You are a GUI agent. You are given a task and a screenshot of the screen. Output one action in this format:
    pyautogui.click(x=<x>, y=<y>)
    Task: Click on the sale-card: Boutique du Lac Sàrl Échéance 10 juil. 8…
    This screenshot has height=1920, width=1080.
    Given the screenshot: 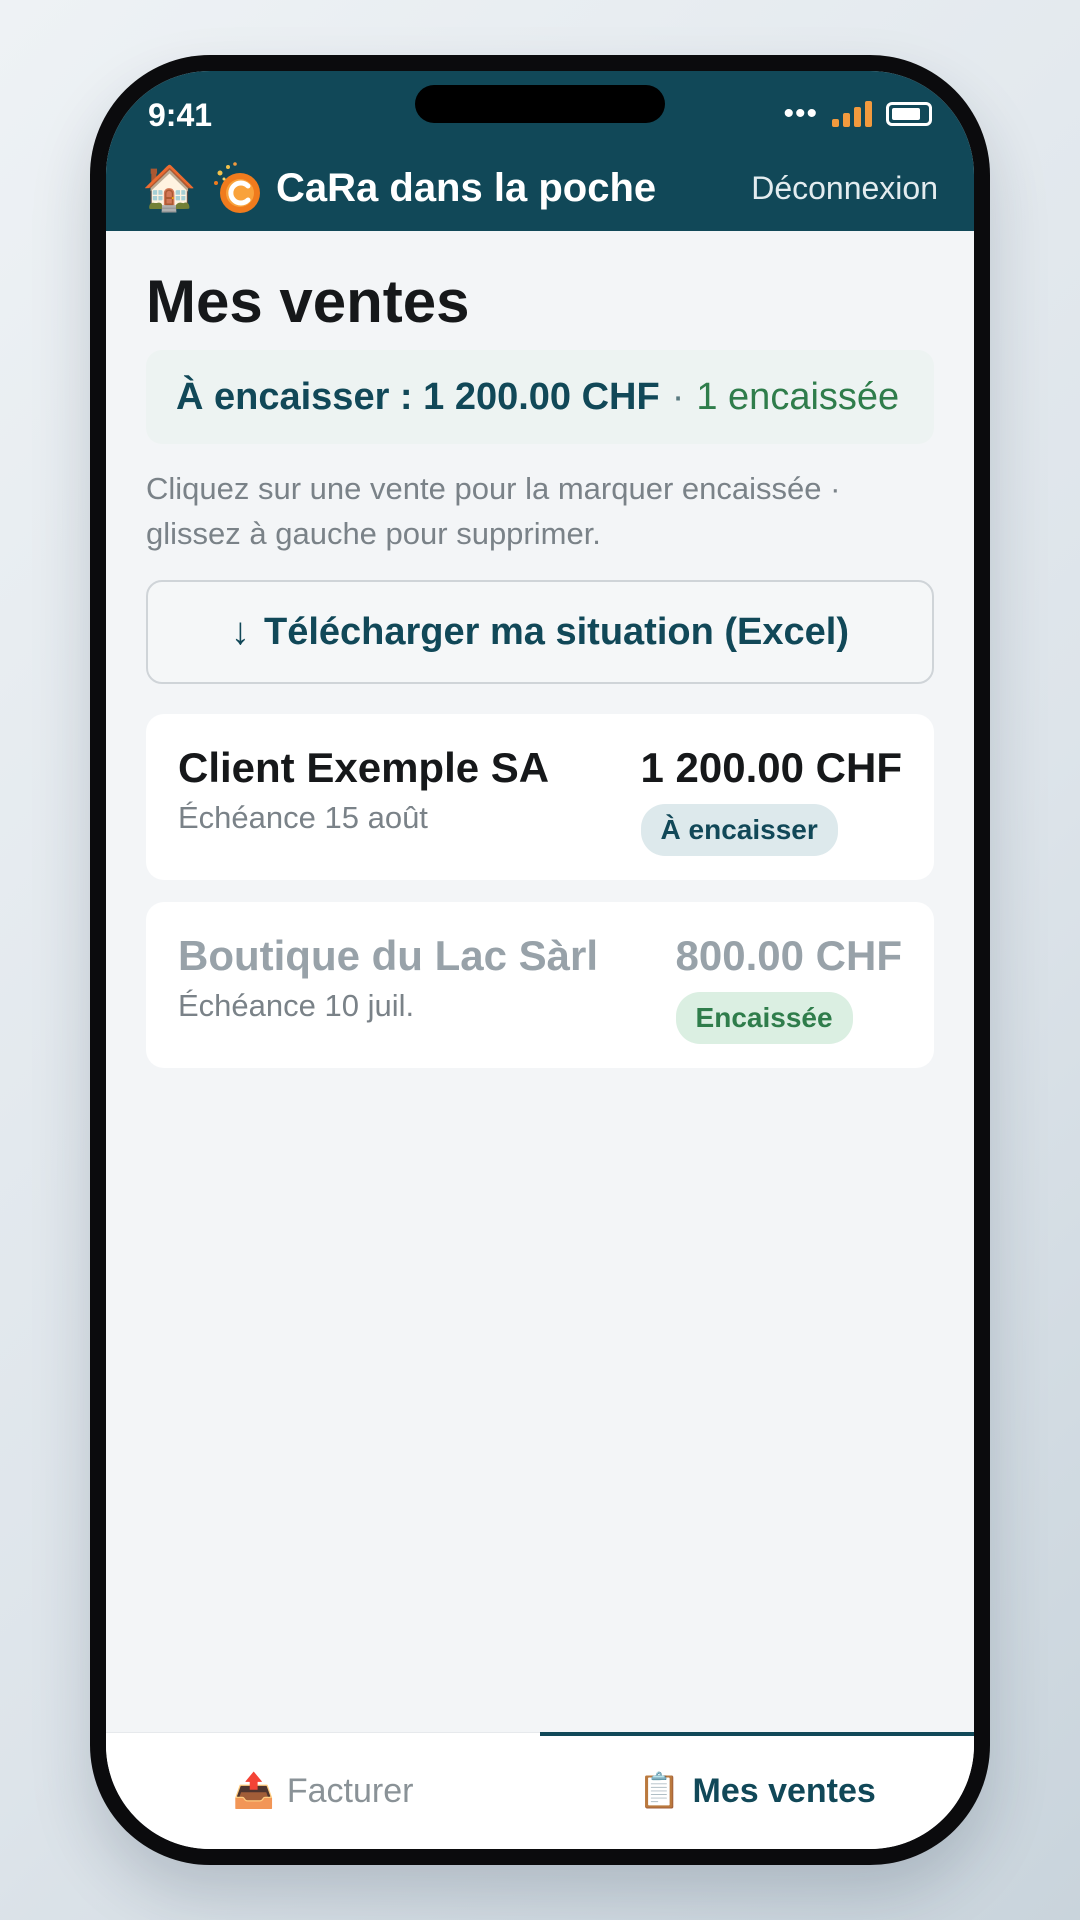 What is the action you would take?
    pyautogui.click(x=540, y=985)
    